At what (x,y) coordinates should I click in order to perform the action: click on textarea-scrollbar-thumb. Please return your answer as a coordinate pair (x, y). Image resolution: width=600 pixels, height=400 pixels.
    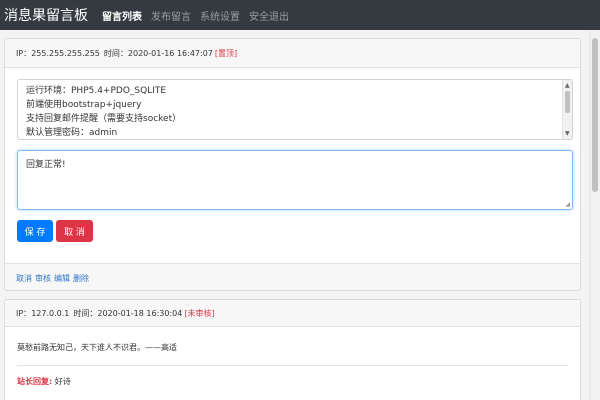
    Looking at the image, I should click on (567, 102).